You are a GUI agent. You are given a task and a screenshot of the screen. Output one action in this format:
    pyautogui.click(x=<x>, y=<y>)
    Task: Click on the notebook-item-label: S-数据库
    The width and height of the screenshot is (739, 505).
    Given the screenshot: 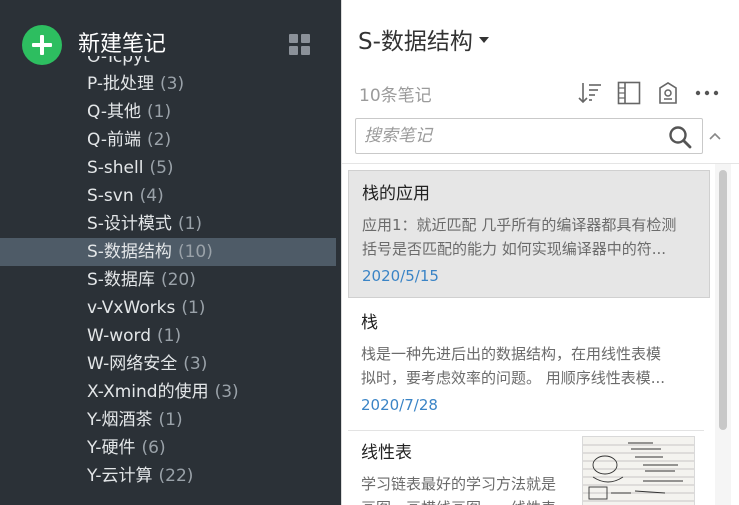 What is the action you would take?
    pyautogui.click(x=121, y=280)
    